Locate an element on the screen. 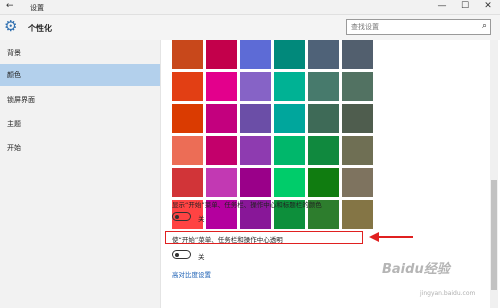 This screenshot has width=500, height=308. page-title: 个性化 is located at coordinates (40, 28).